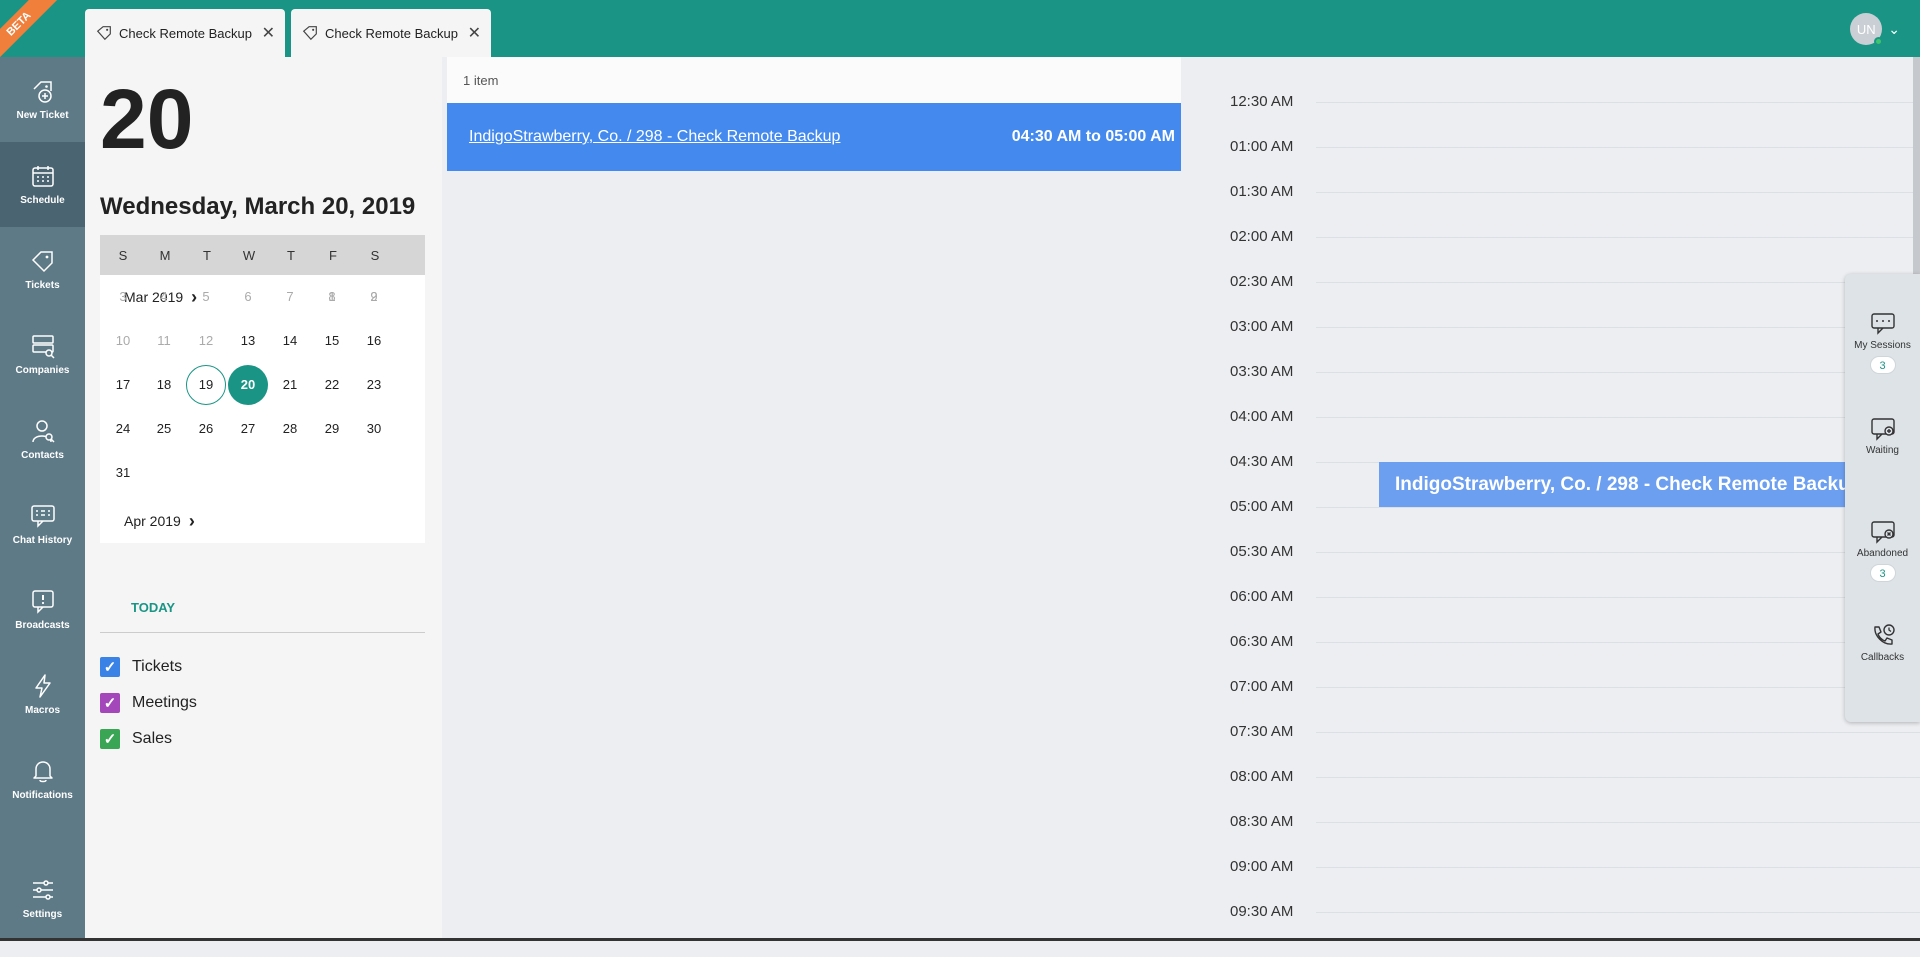  I want to click on nav-companies: Companies, so click(42, 354).